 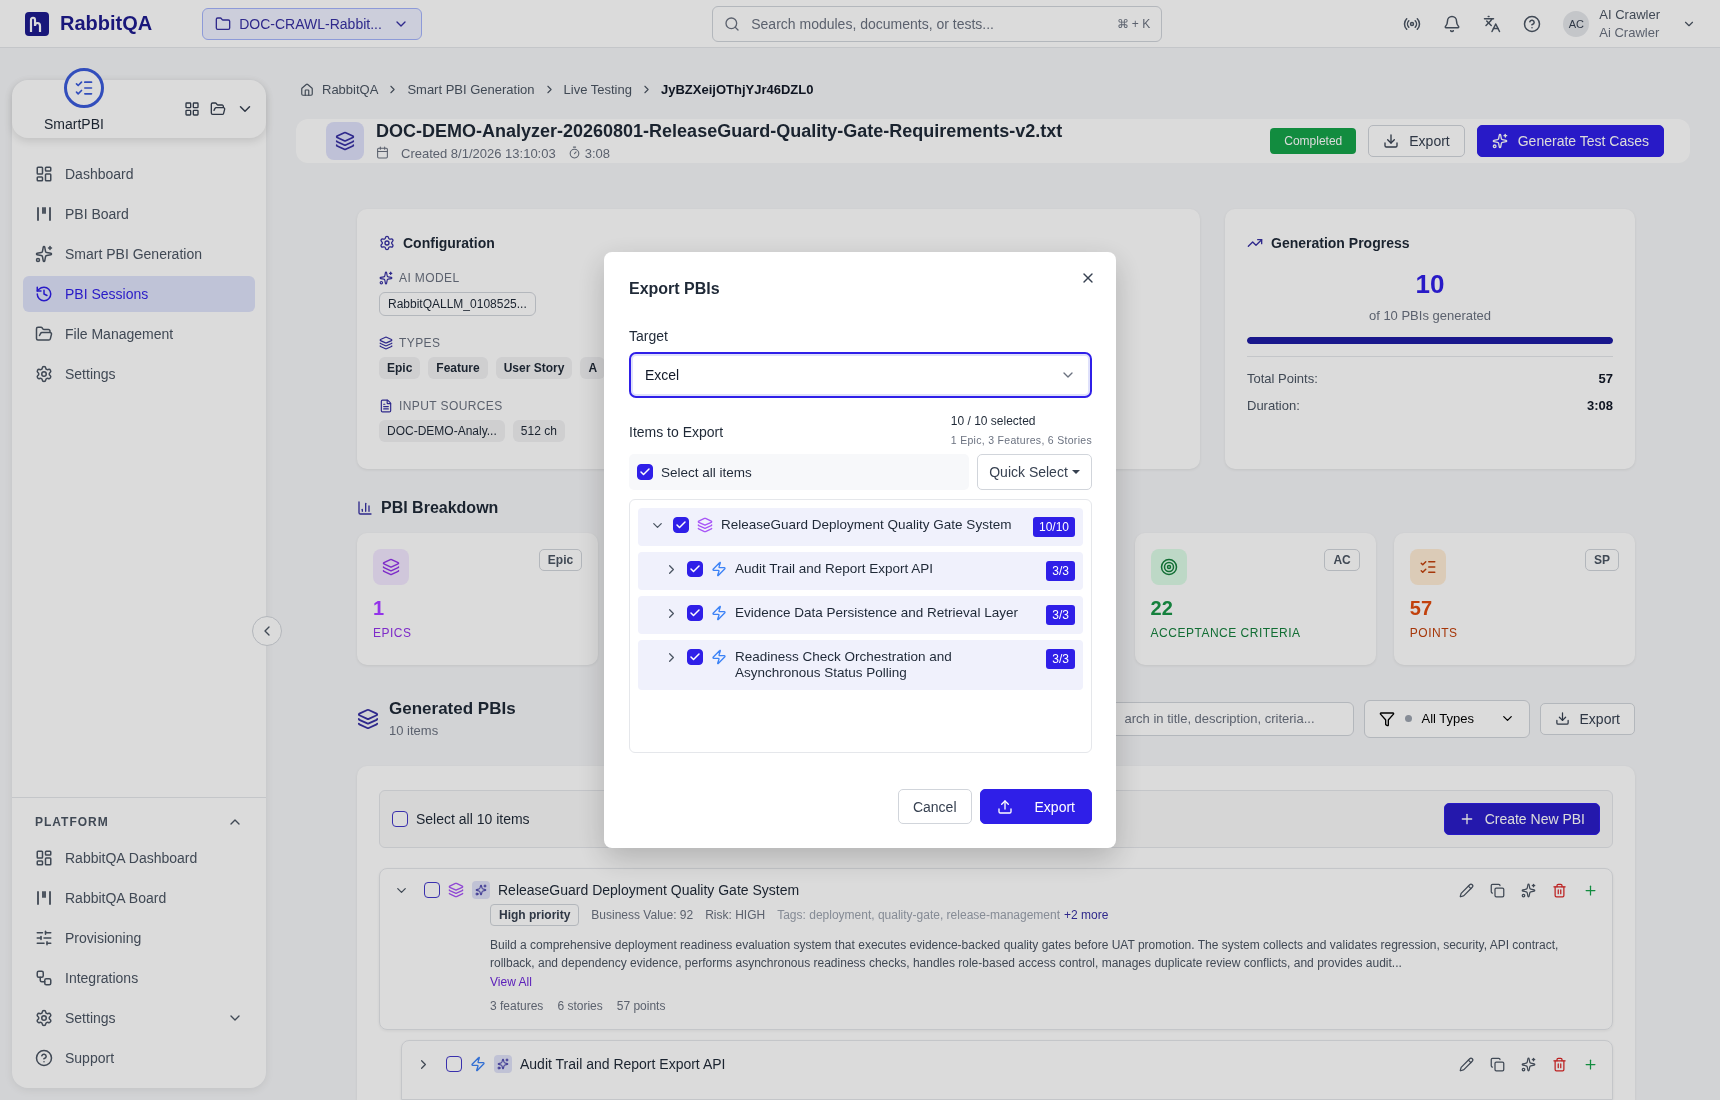 I want to click on timer-icon, so click(x=574, y=152).